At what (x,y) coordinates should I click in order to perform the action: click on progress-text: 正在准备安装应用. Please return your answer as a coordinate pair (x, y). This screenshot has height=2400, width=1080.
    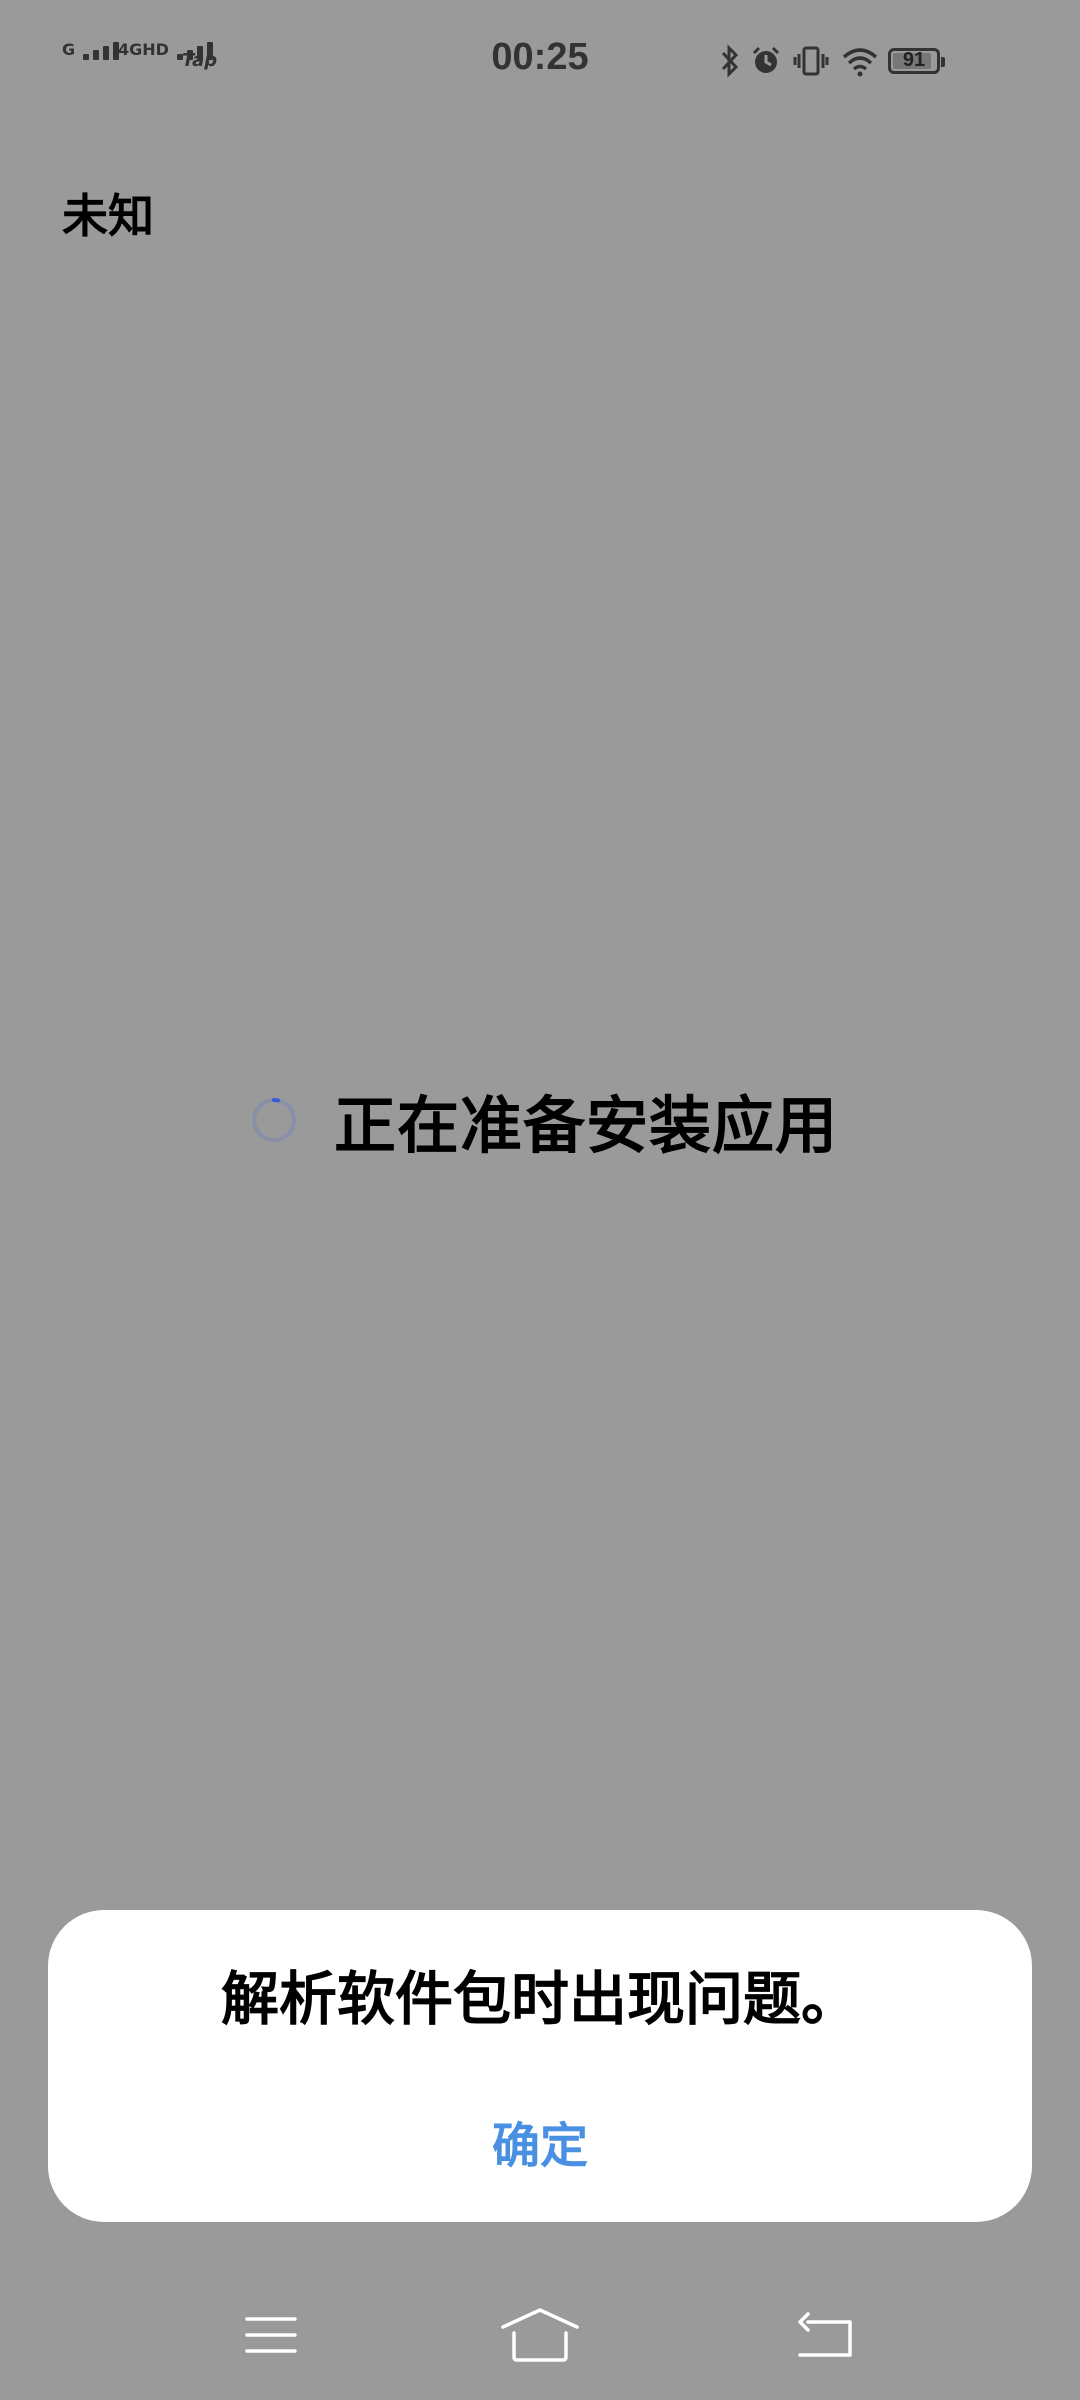
    Looking at the image, I should click on (586, 1125).